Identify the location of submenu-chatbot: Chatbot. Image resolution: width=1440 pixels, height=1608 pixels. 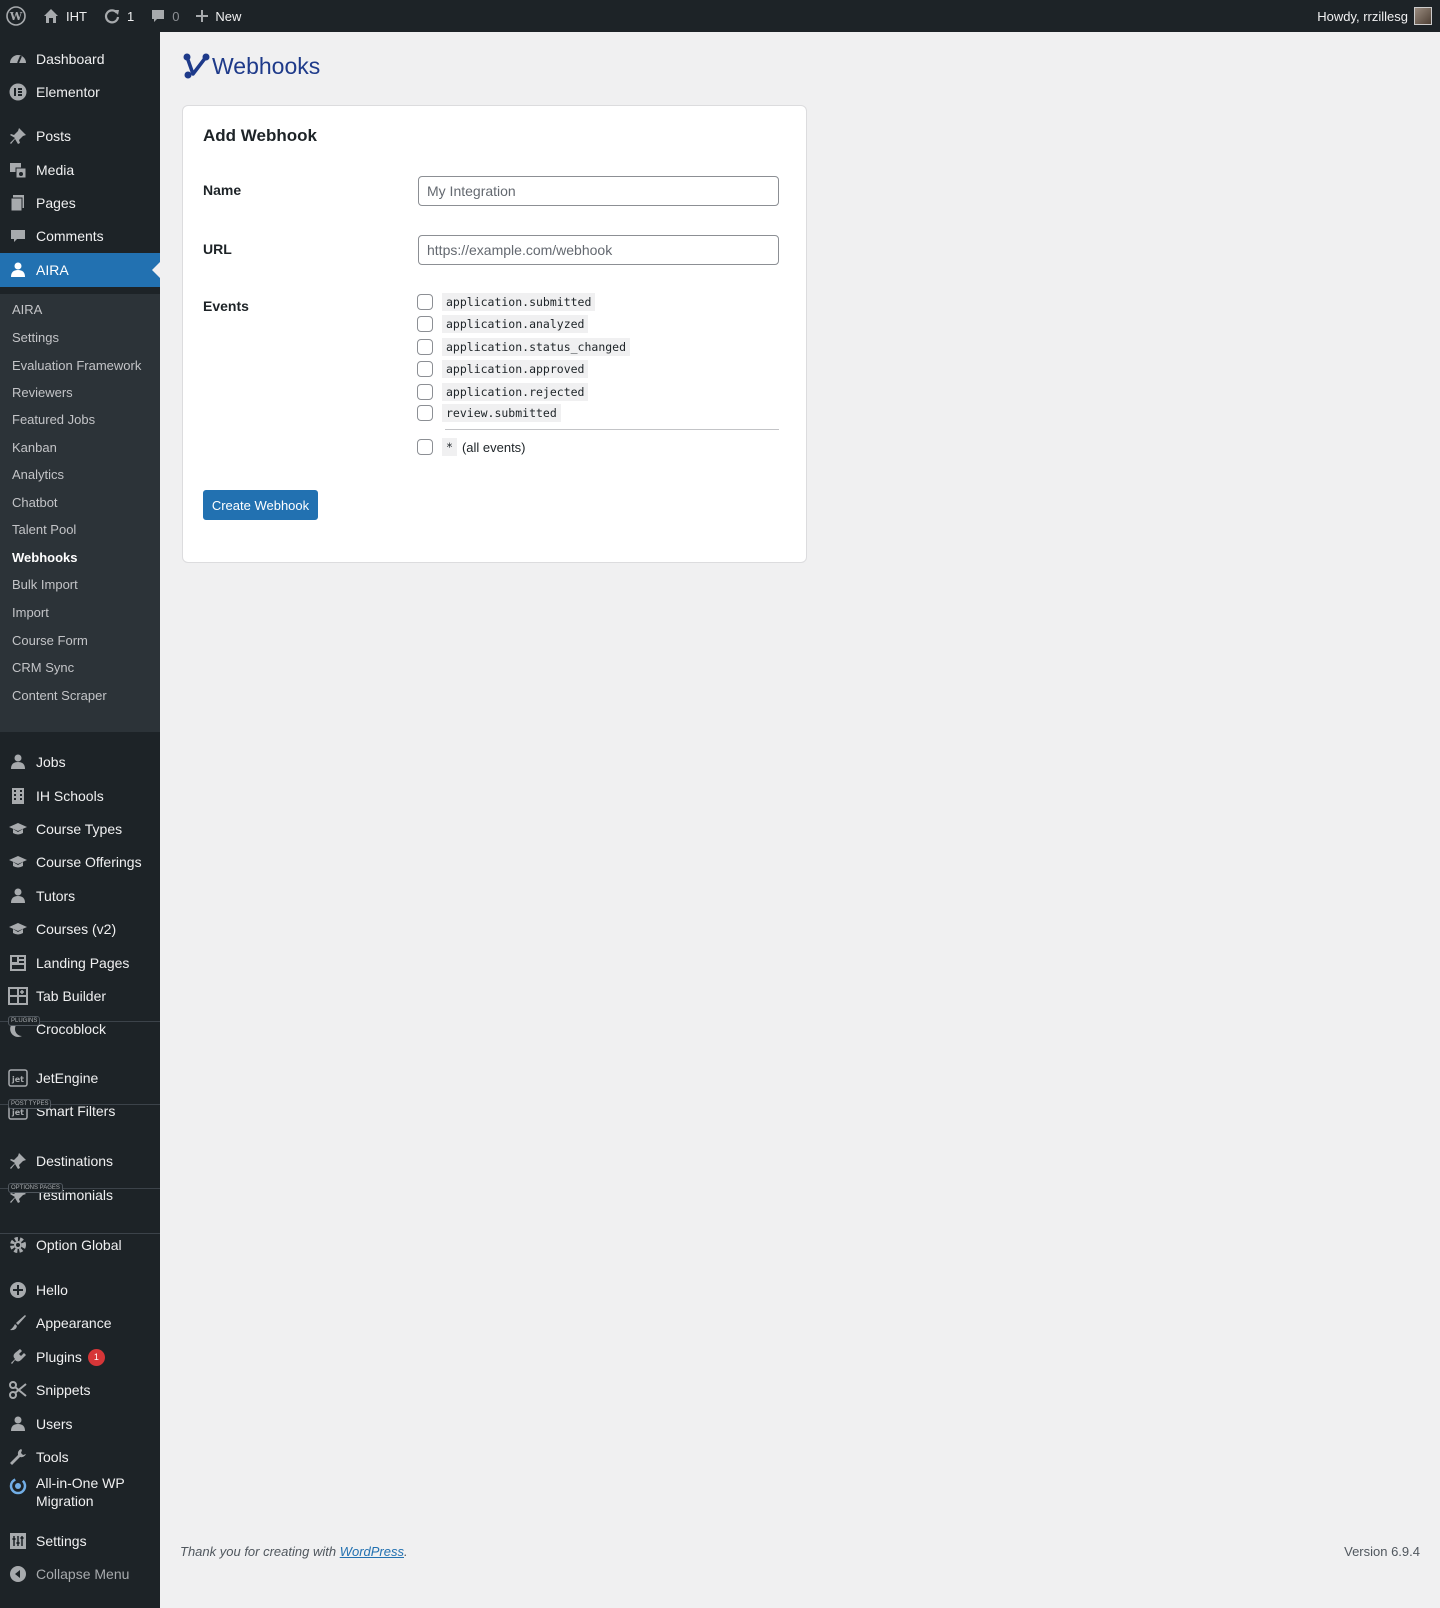
(35, 502).